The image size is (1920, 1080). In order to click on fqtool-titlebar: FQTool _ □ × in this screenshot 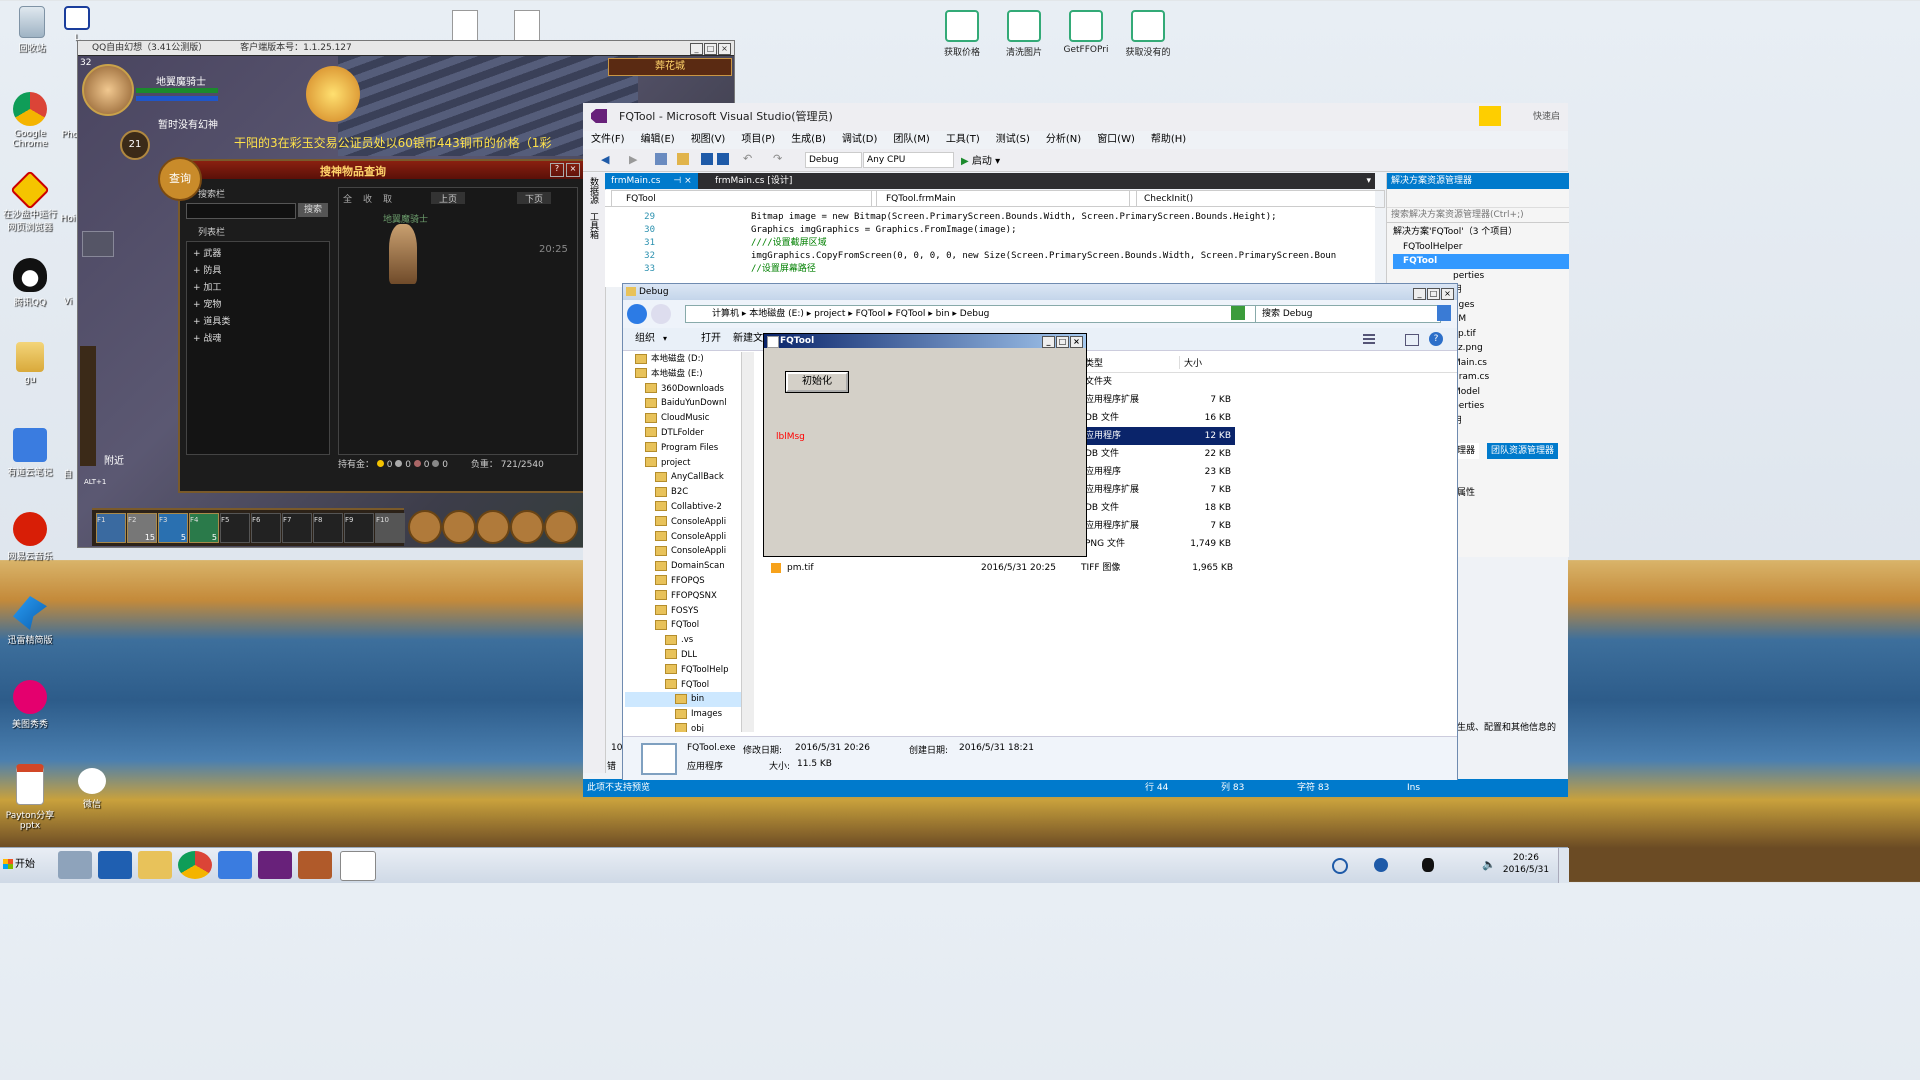, I will do `click(925, 341)`.